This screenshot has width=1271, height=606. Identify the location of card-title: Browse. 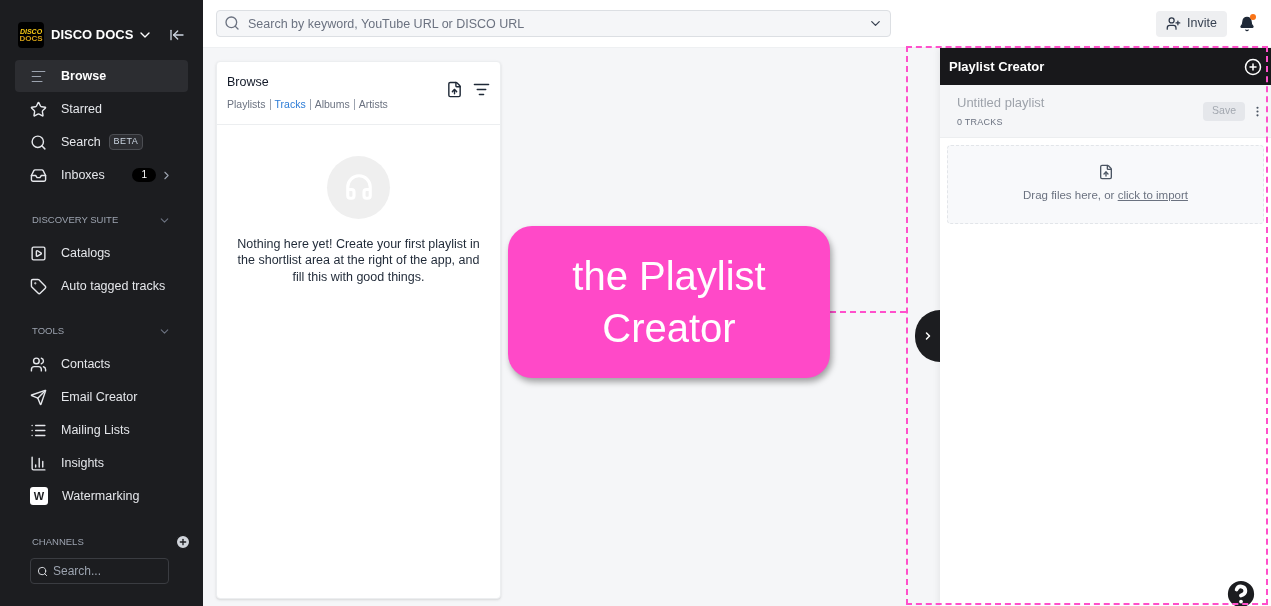
(248, 82).